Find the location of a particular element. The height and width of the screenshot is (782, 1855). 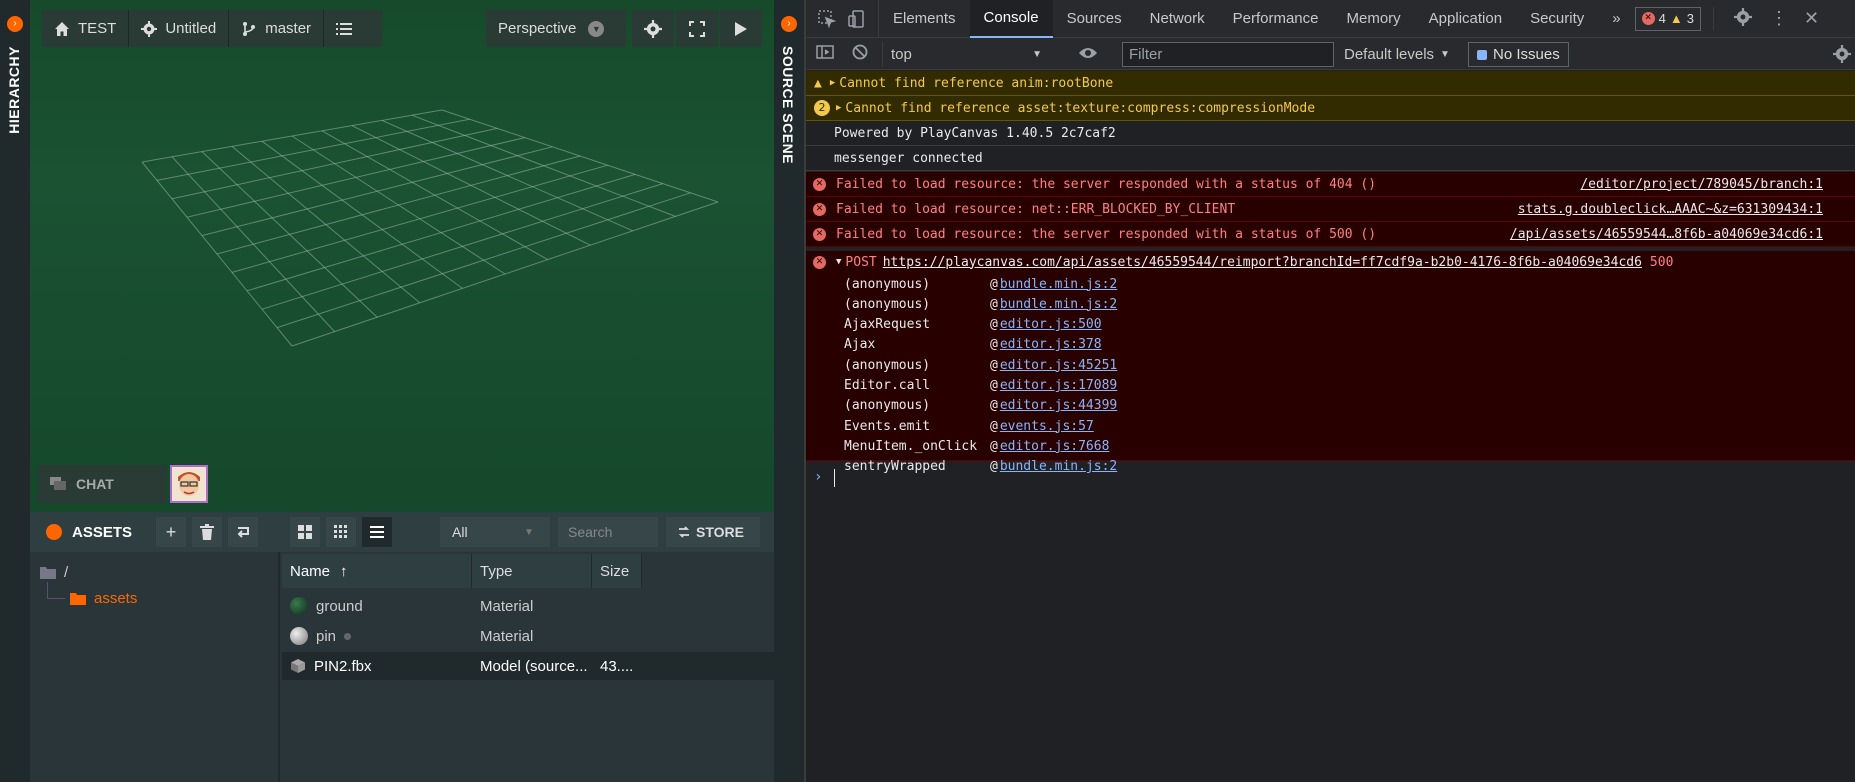

column-header-size: Size is located at coordinates (617, 571).